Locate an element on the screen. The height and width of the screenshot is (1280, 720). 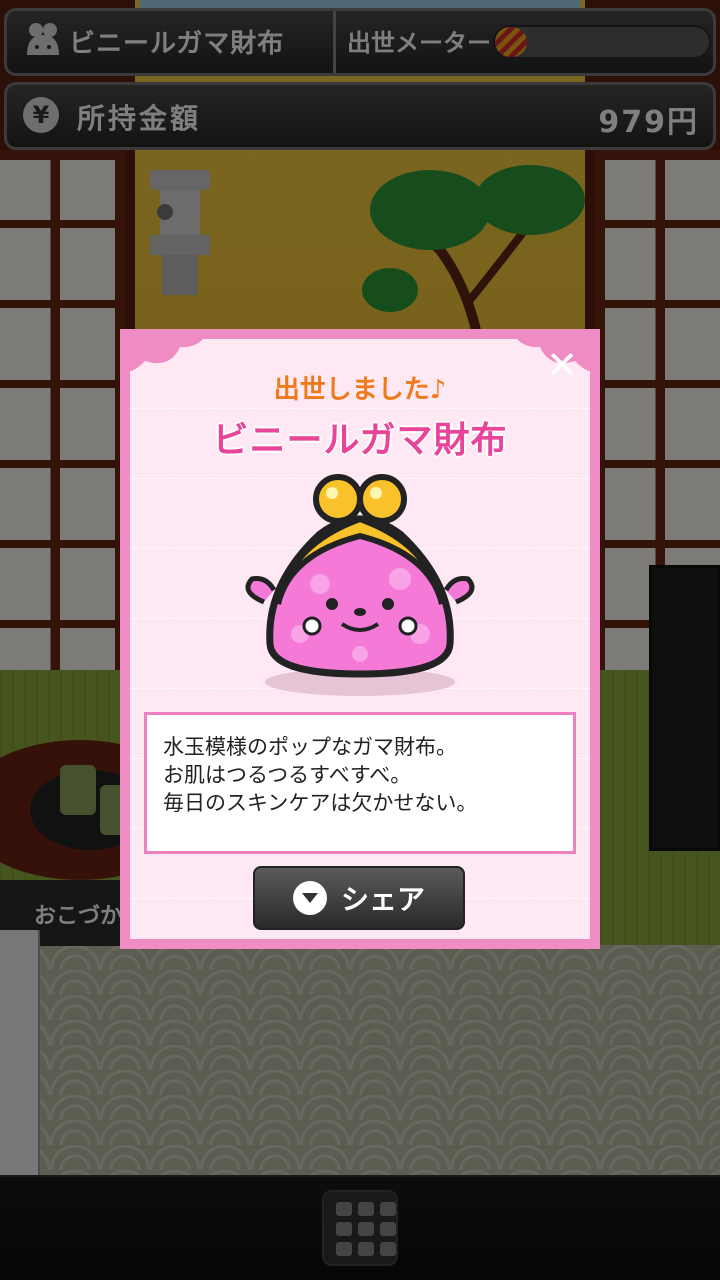
share-button: シェア is located at coordinates (359, 898).